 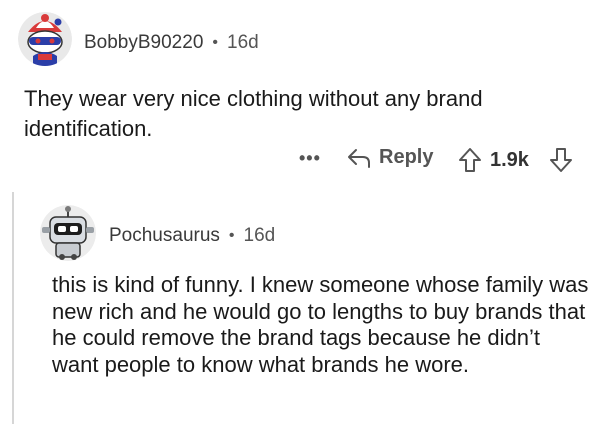 I want to click on comment-meta: BobbyB90220 • 16d, so click(x=171, y=43).